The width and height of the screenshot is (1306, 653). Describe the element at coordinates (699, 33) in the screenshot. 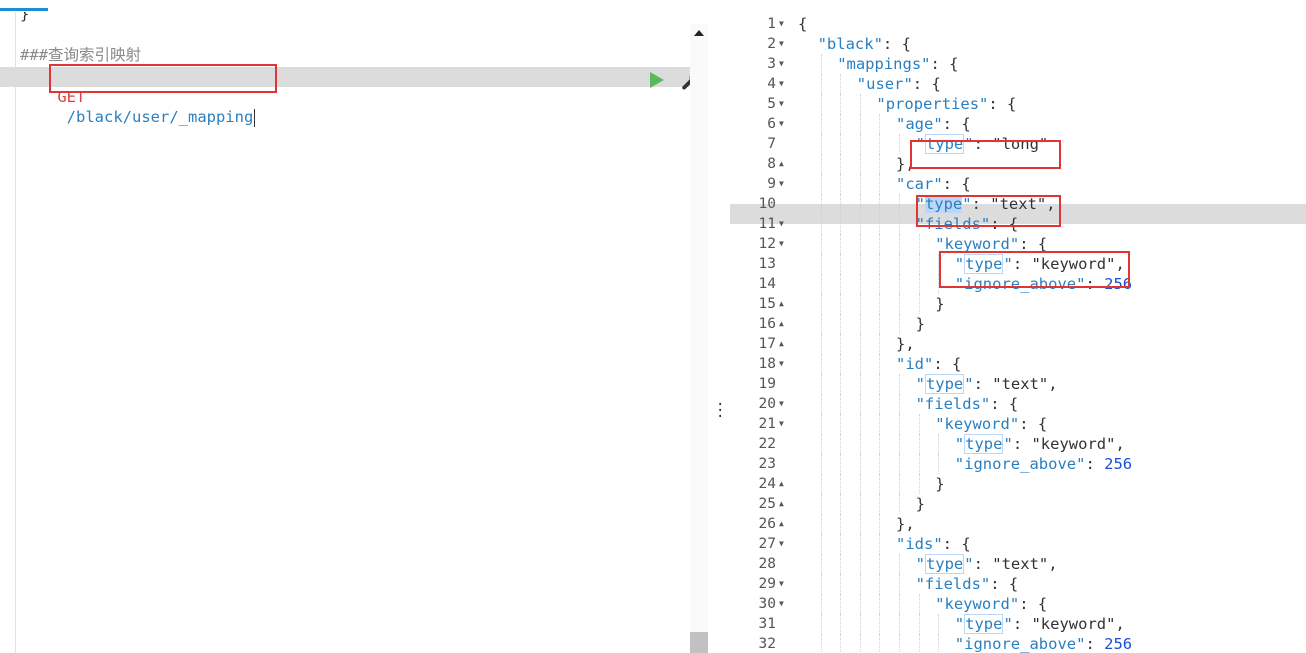

I see `scroll-up-arrow` at that location.